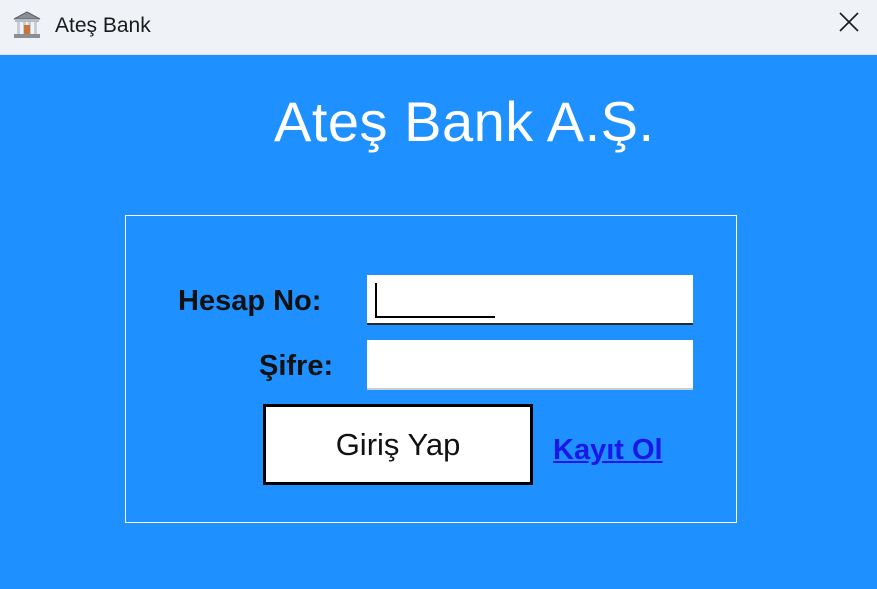 Image resolution: width=877 pixels, height=589 pixels. What do you see at coordinates (296, 366) in the screenshot?
I see `password-label: Şifre:` at bounding box center [296, 366].